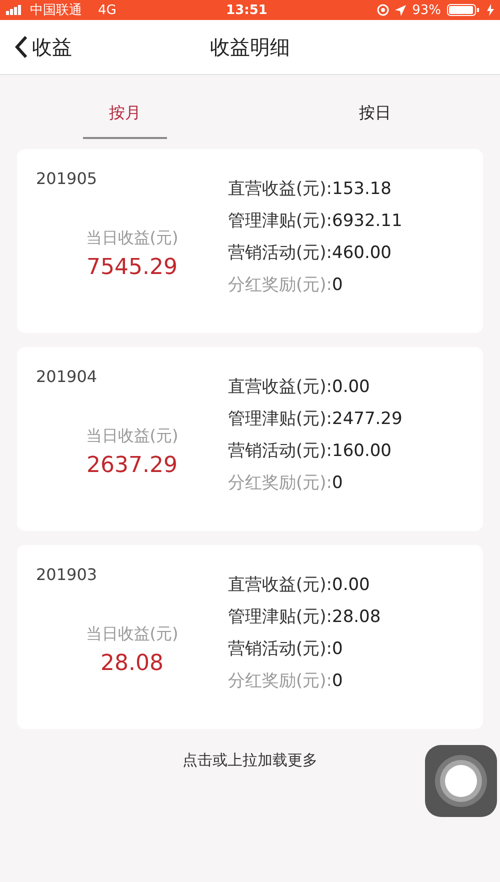 The width and height of the screenshot is (500, 882). What do you see at coordinates (383, 10) in the screenshot?
I see `rotation-lock-icon` at bounding box center [383, 10].